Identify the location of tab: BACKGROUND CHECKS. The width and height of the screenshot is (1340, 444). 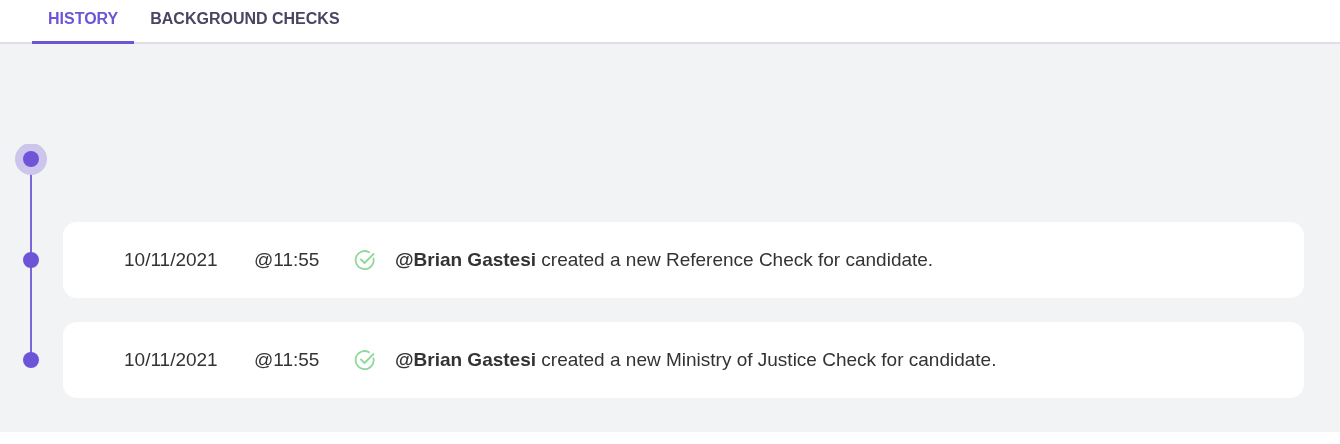
(245, 25).